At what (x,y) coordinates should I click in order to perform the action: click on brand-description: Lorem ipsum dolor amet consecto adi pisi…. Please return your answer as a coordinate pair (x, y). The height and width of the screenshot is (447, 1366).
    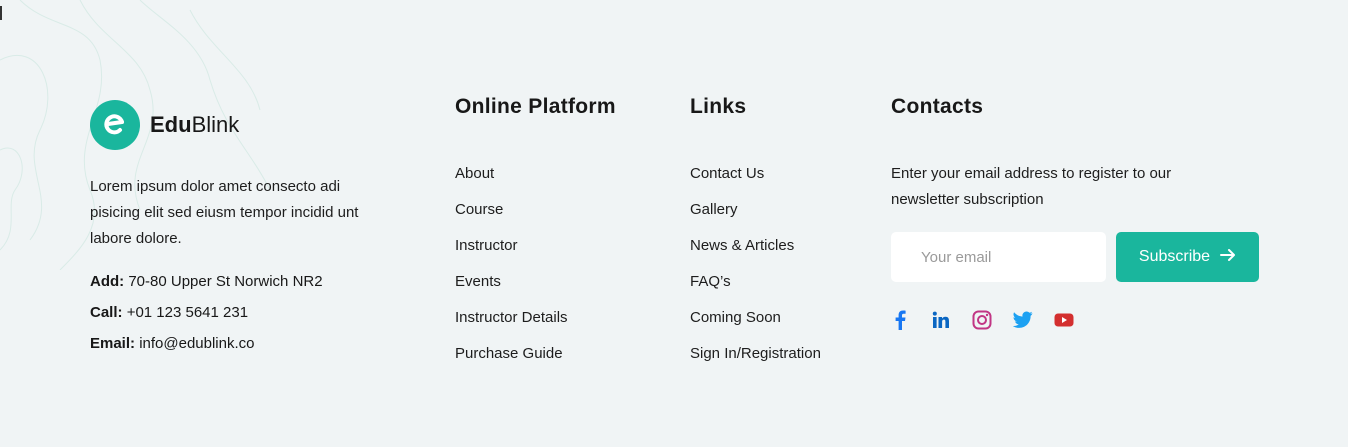
    Looking at the image, I should click on (224, 212).